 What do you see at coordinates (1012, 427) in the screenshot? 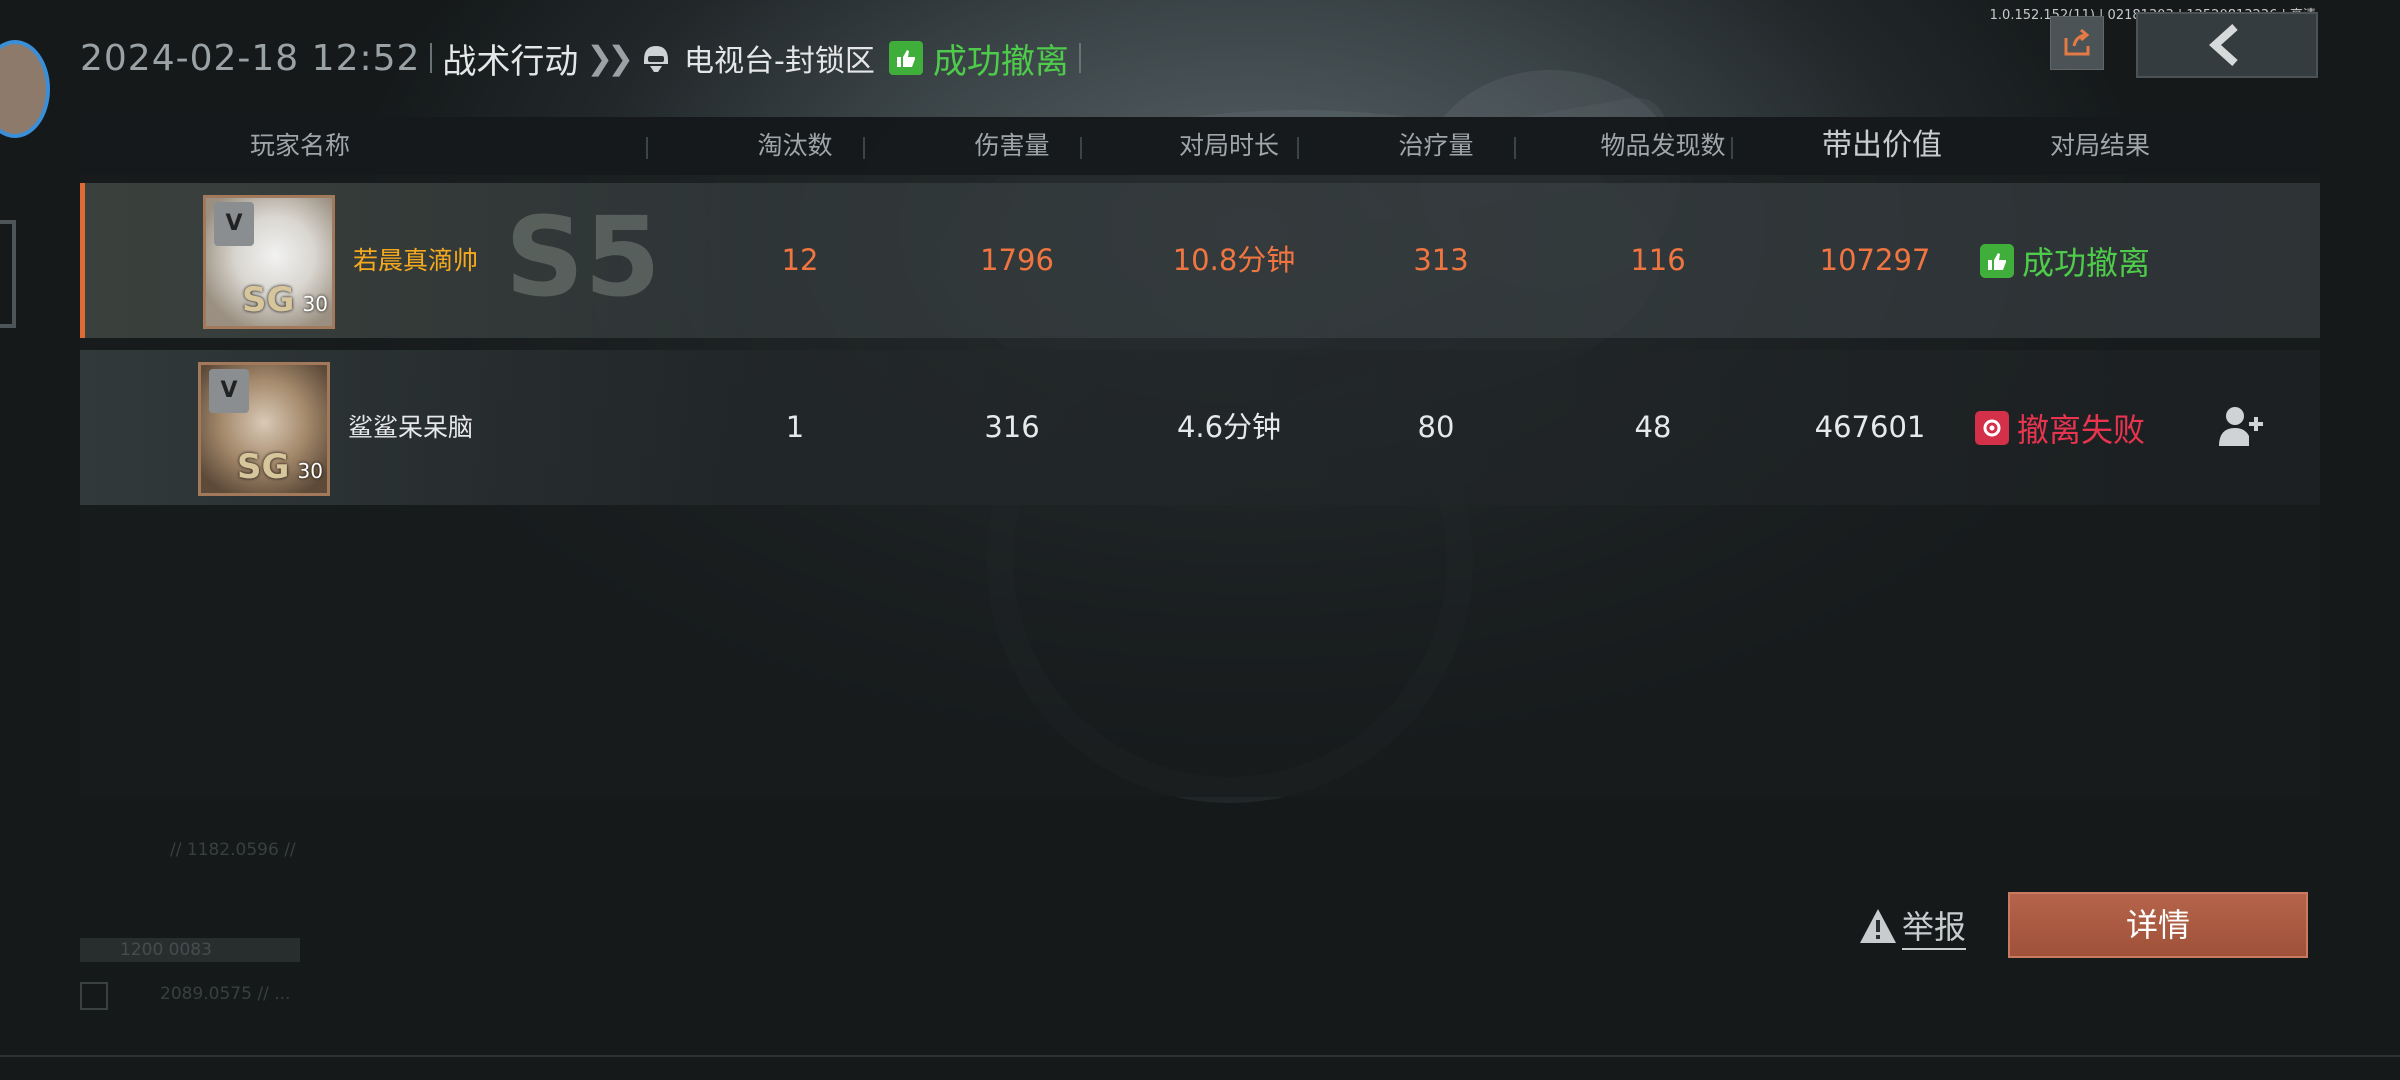
I see `damage-value: 316` at bounding box center [1012, 427].